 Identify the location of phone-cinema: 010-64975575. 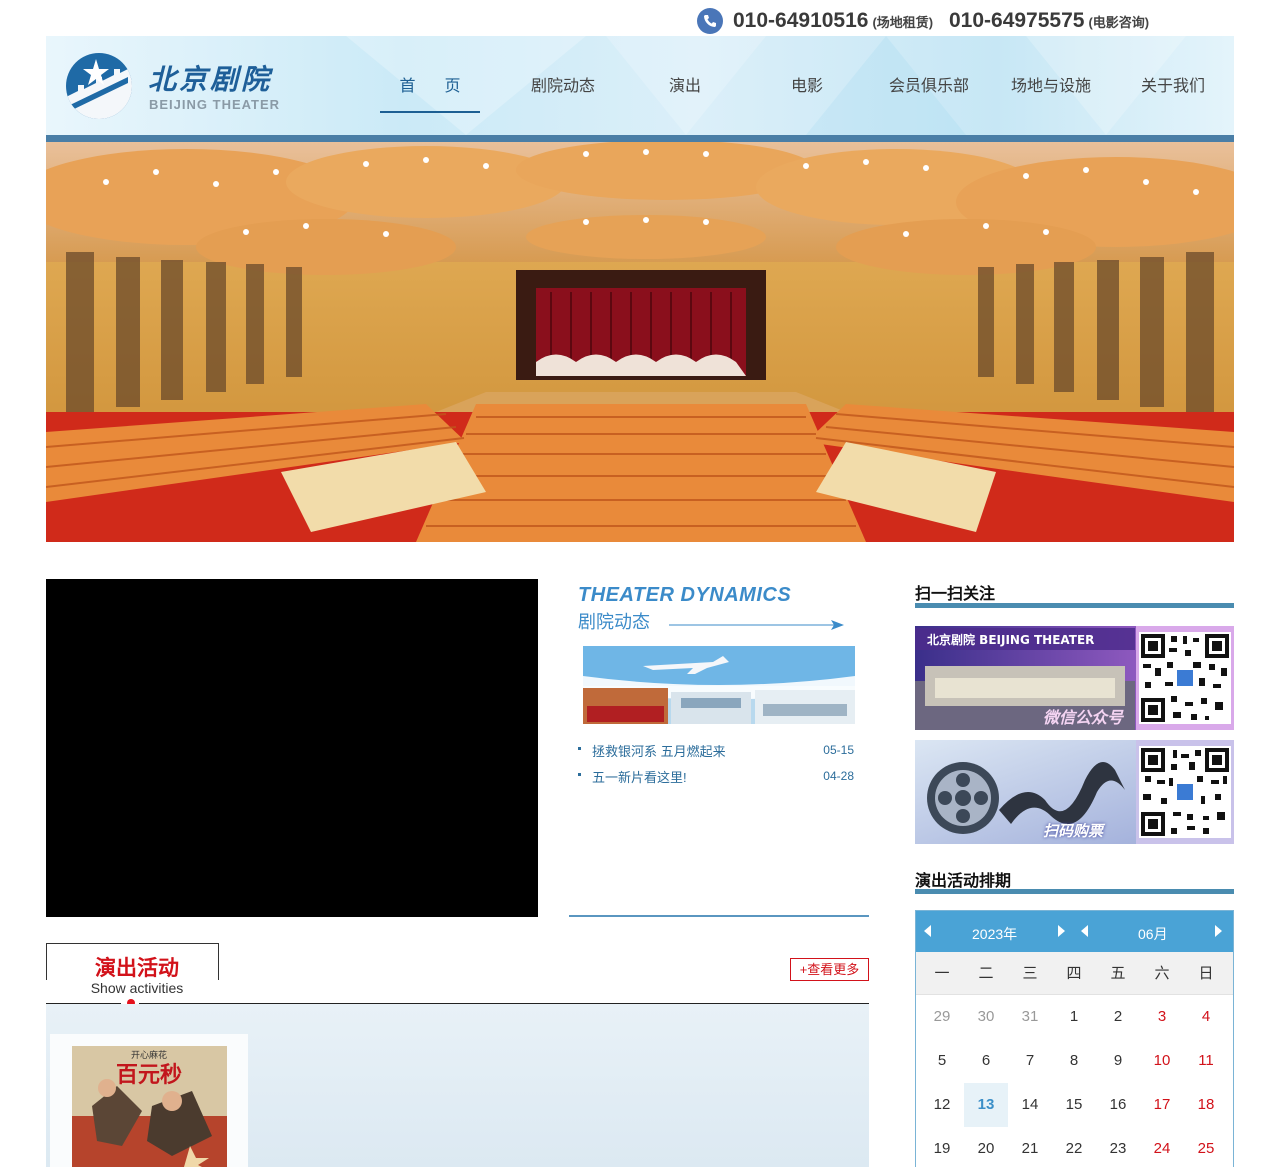
(1016, 20).